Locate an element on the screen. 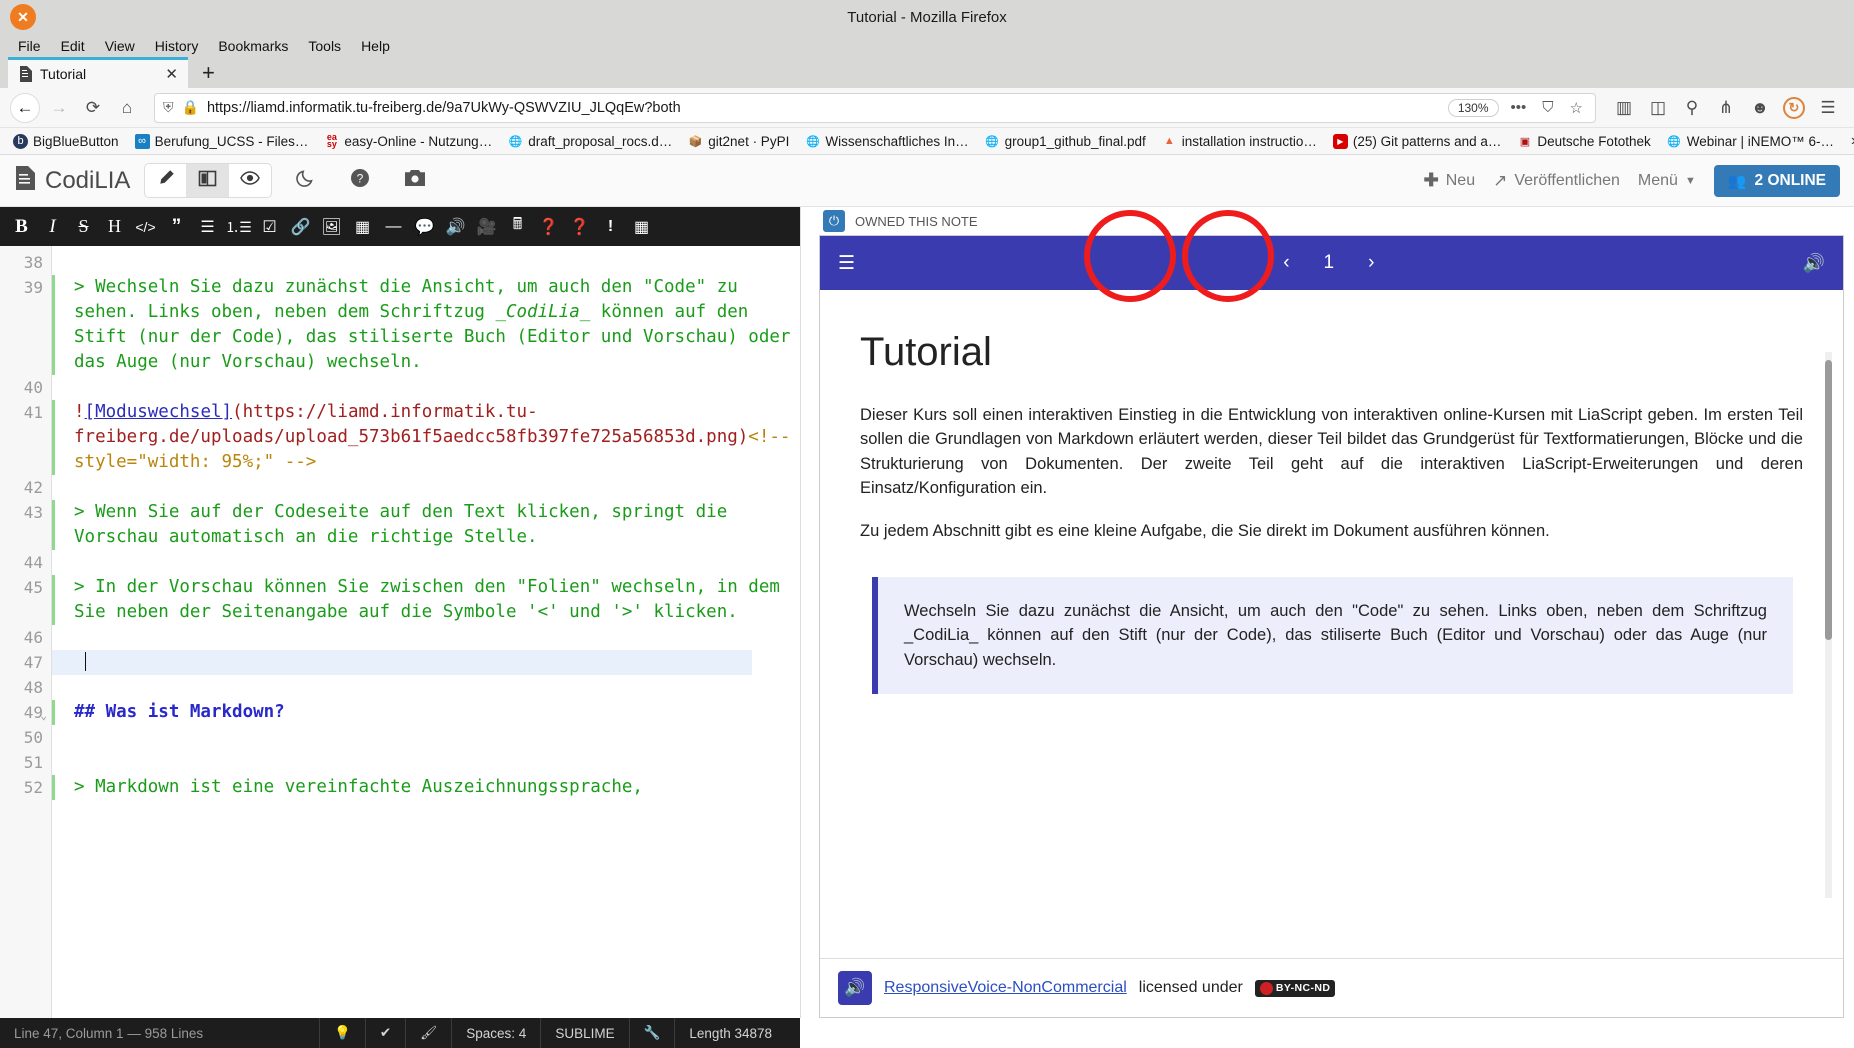  unordered-list-button: ☰ is located at coordinates (207, 226).